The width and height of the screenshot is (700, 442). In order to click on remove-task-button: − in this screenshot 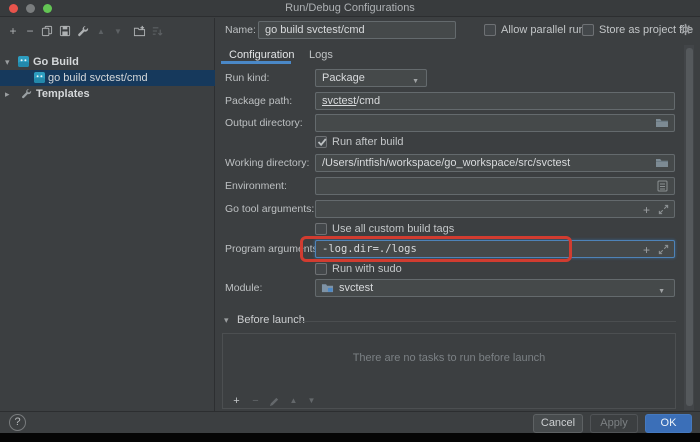, I will do `click(255, 401)`.